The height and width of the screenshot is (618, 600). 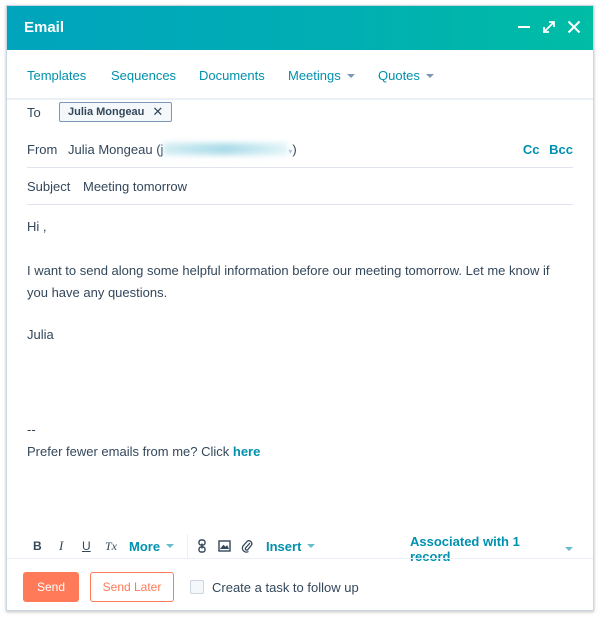 I want to click on link-button, so click(x=202, y=546).